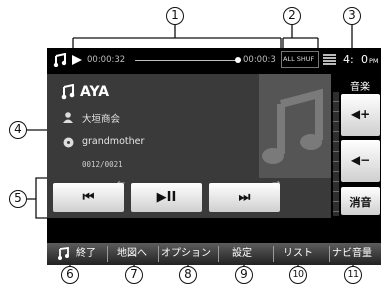  Describe the element at coordinates (60, 60) in the screenshot. I see `music-note-icon` at that location.